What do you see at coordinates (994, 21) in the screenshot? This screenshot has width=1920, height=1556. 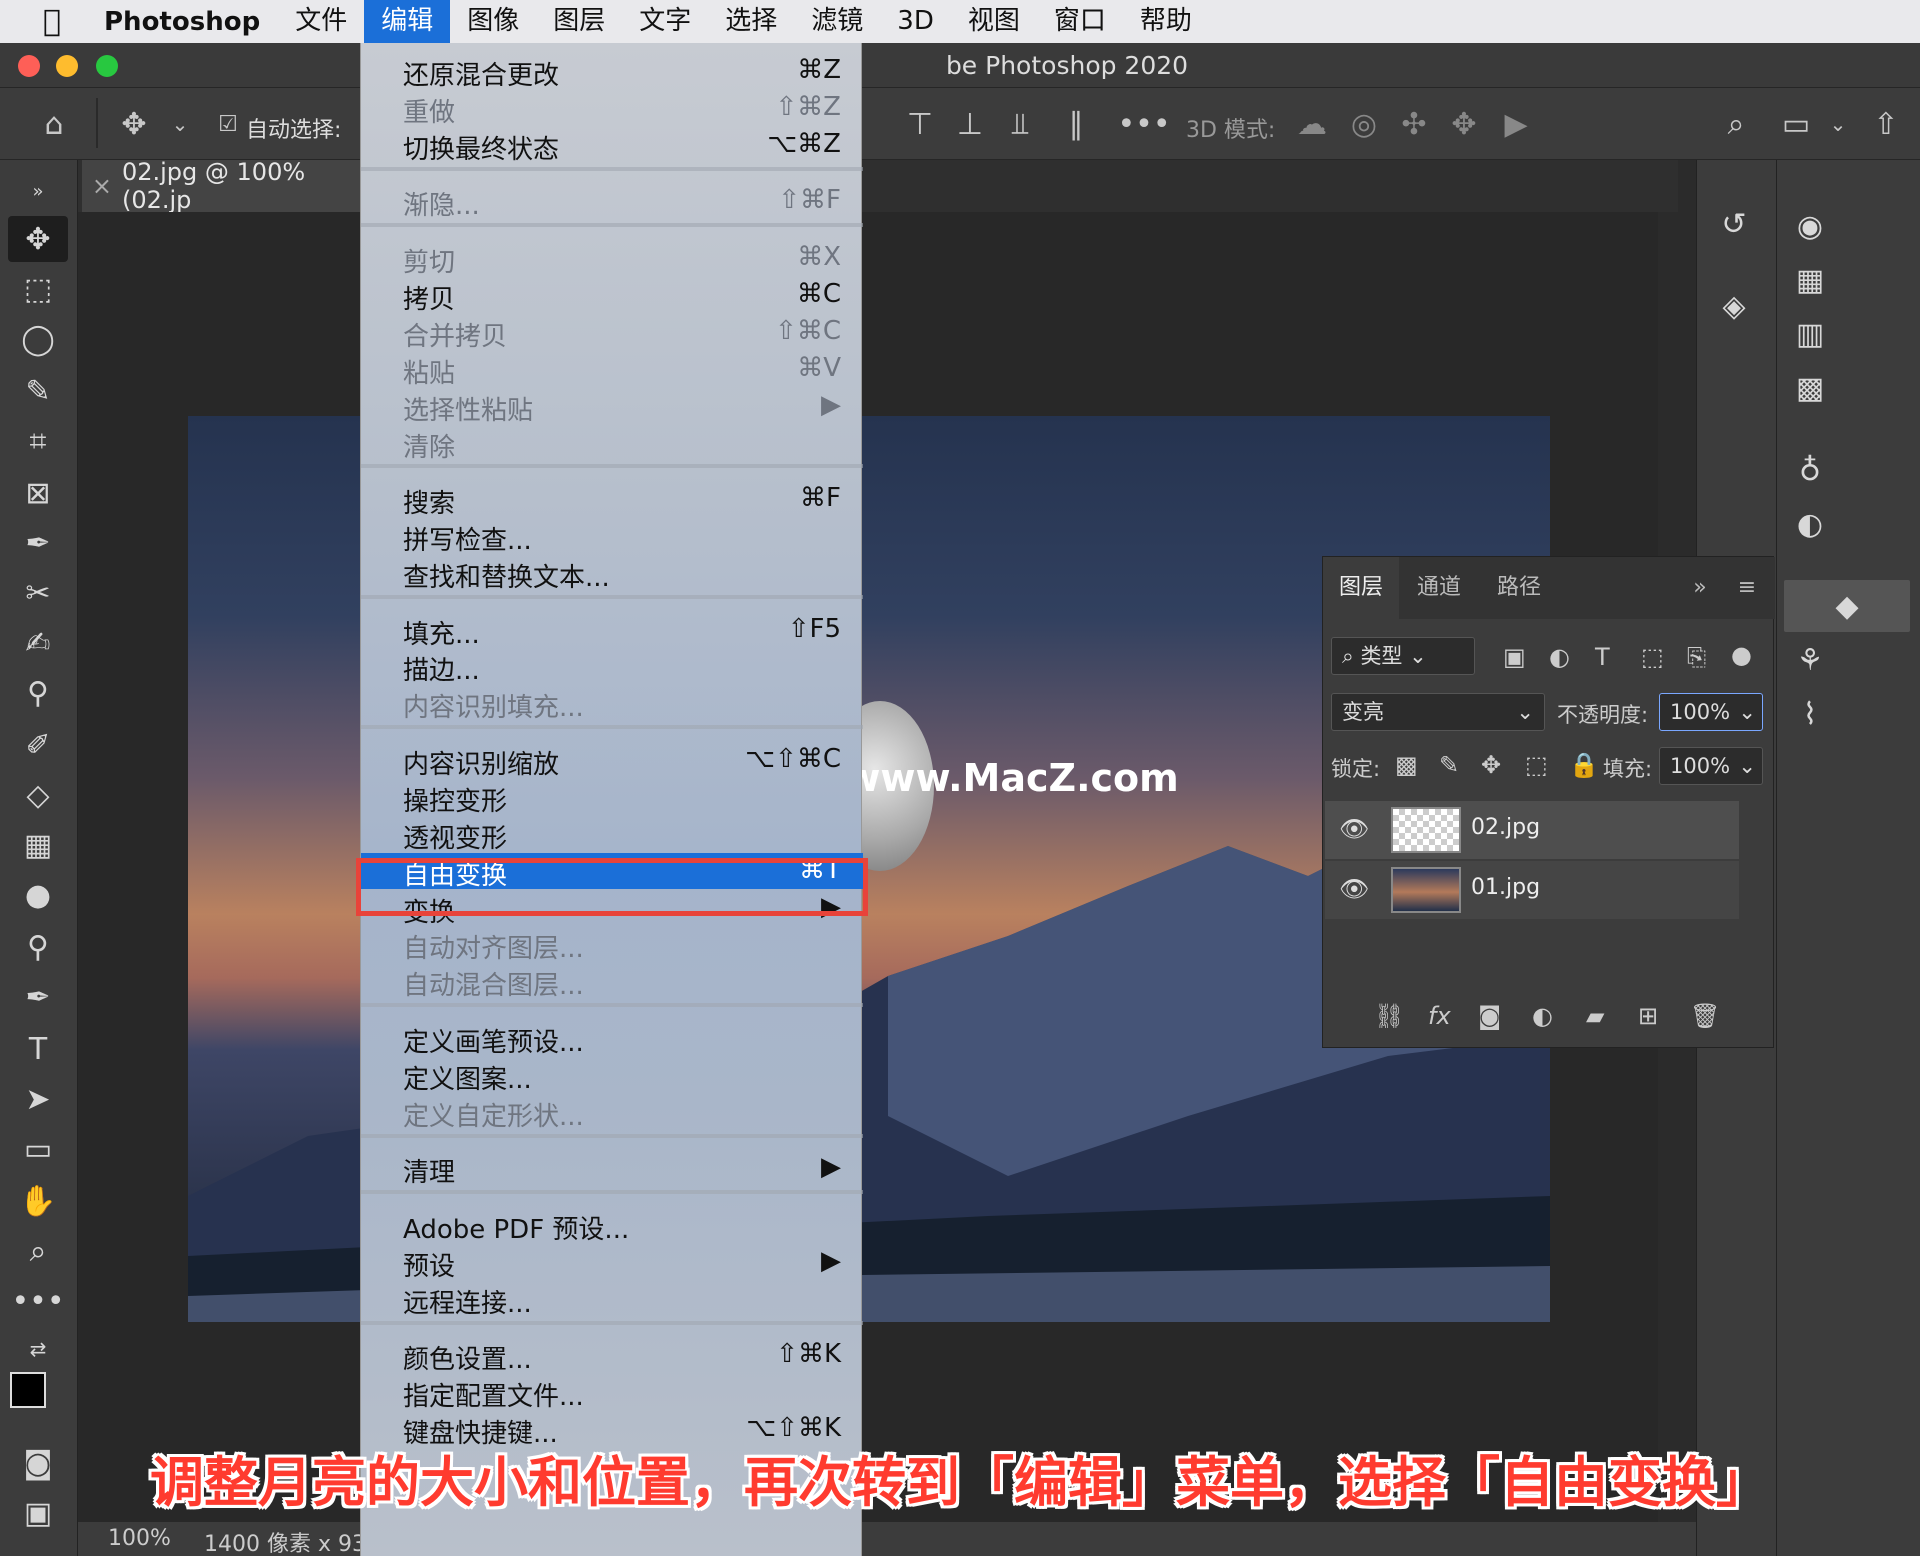 I see `menu-8: 视图` at bounding box center [994, 21].